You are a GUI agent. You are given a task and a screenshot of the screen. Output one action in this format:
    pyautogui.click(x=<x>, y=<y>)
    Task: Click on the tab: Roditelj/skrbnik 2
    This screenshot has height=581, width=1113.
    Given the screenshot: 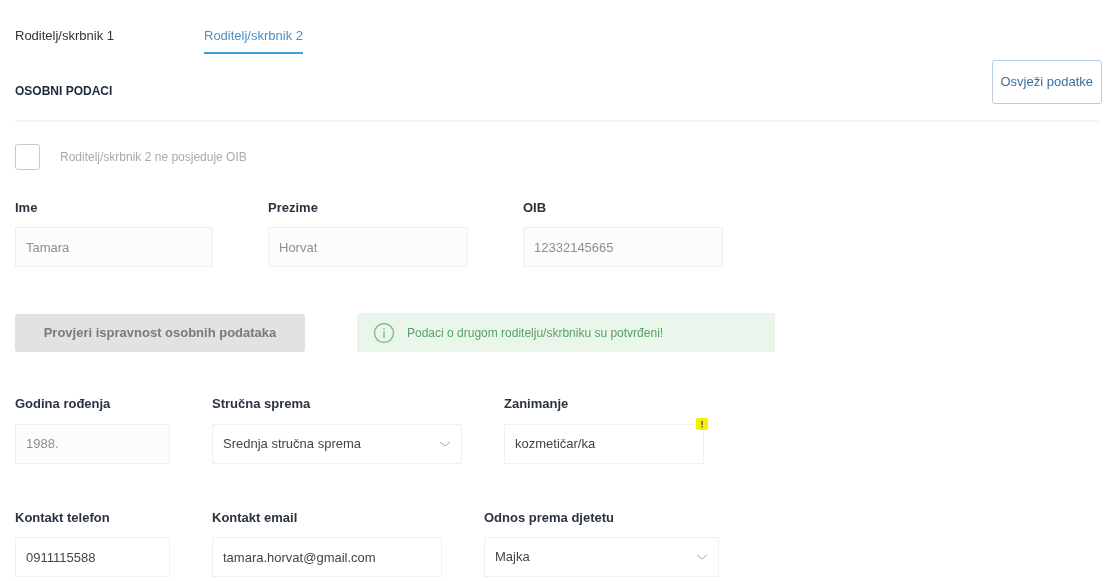 What is the action you would take?
    pyautogui.click(x=253, y=40)
    